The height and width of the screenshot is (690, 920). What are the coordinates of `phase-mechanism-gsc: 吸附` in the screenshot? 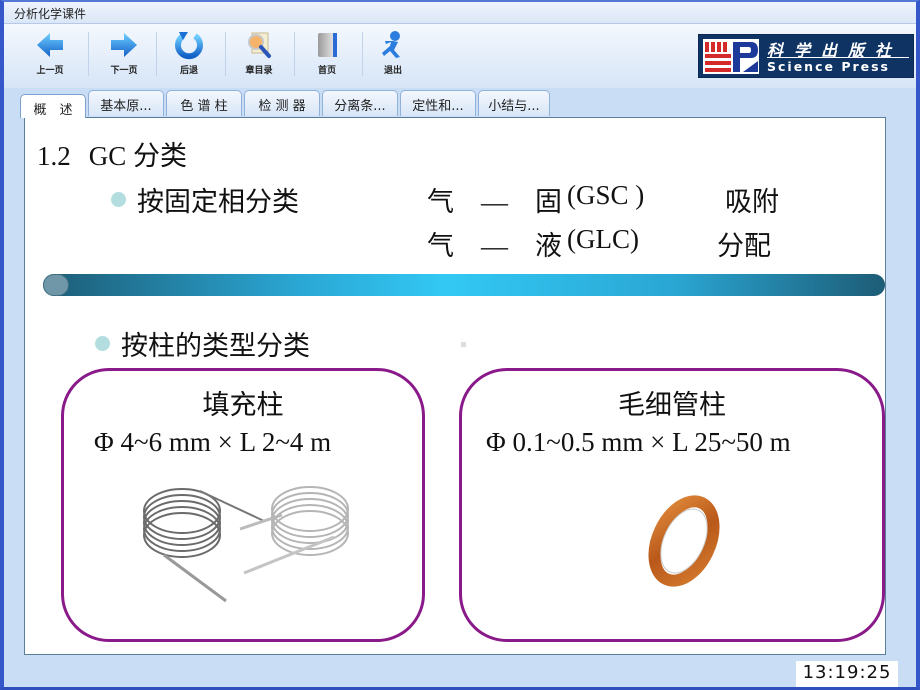 It's located at (752, 202).